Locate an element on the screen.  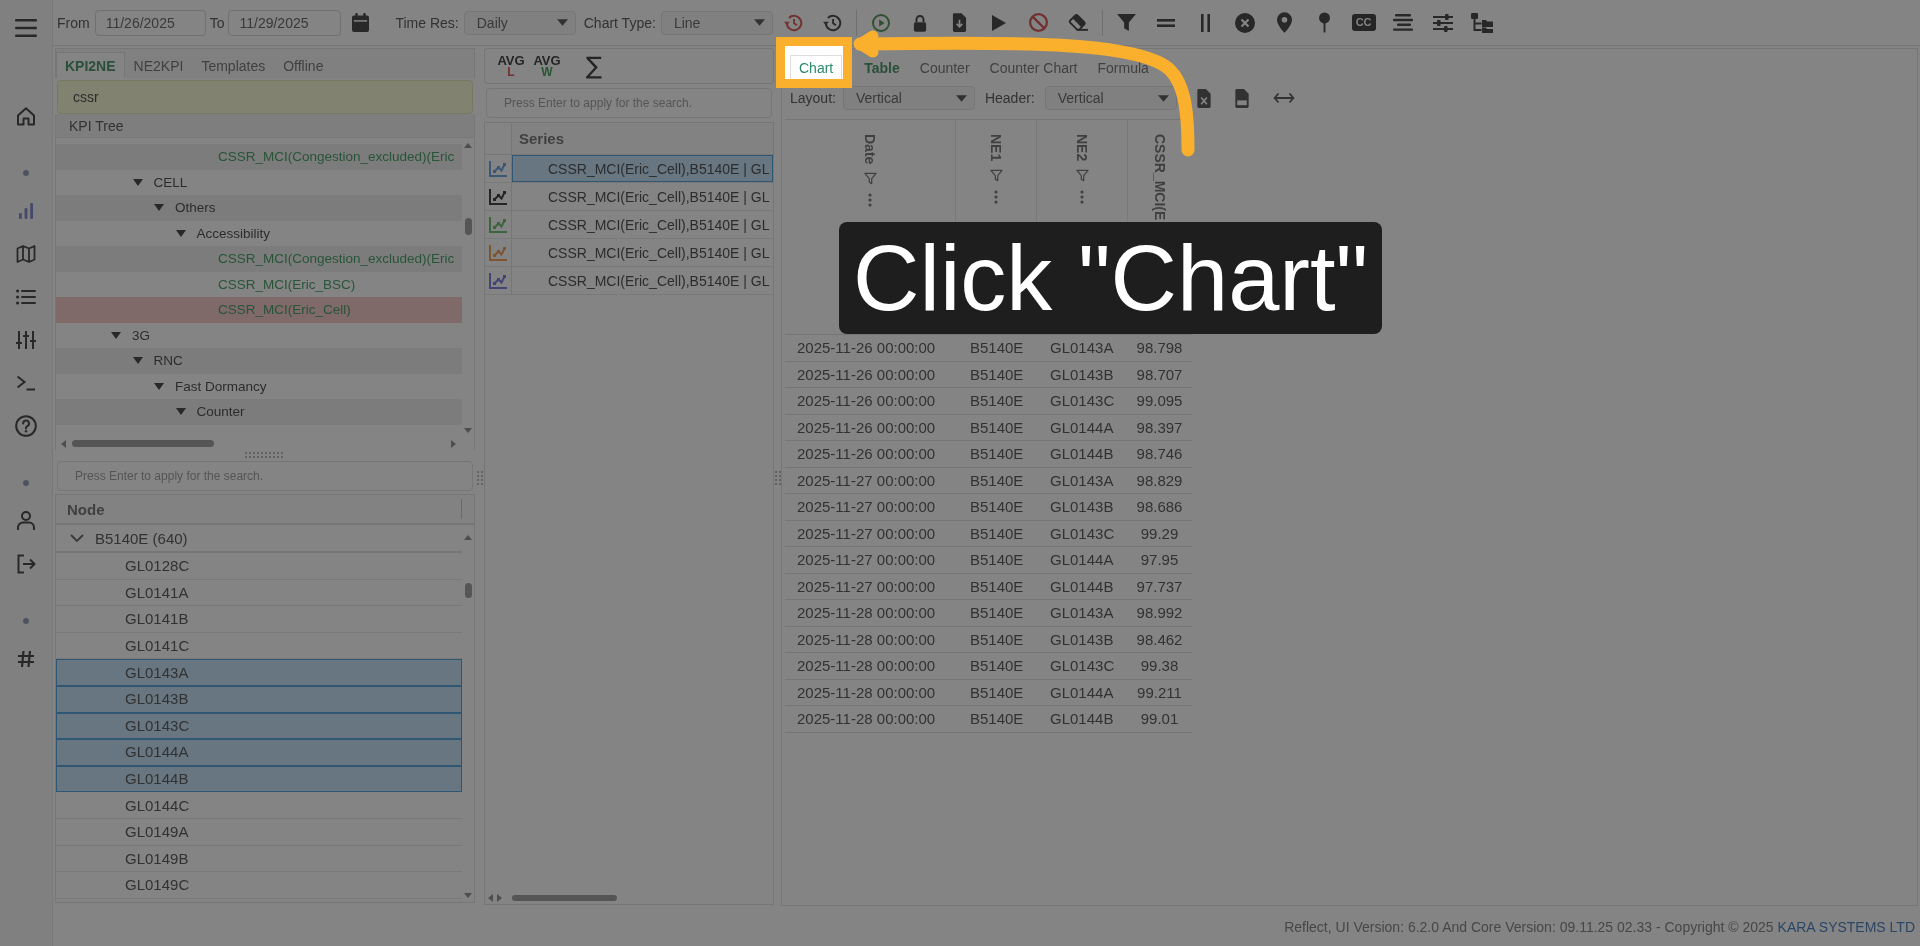
tab: Offline is located at coordinates (303, 65).